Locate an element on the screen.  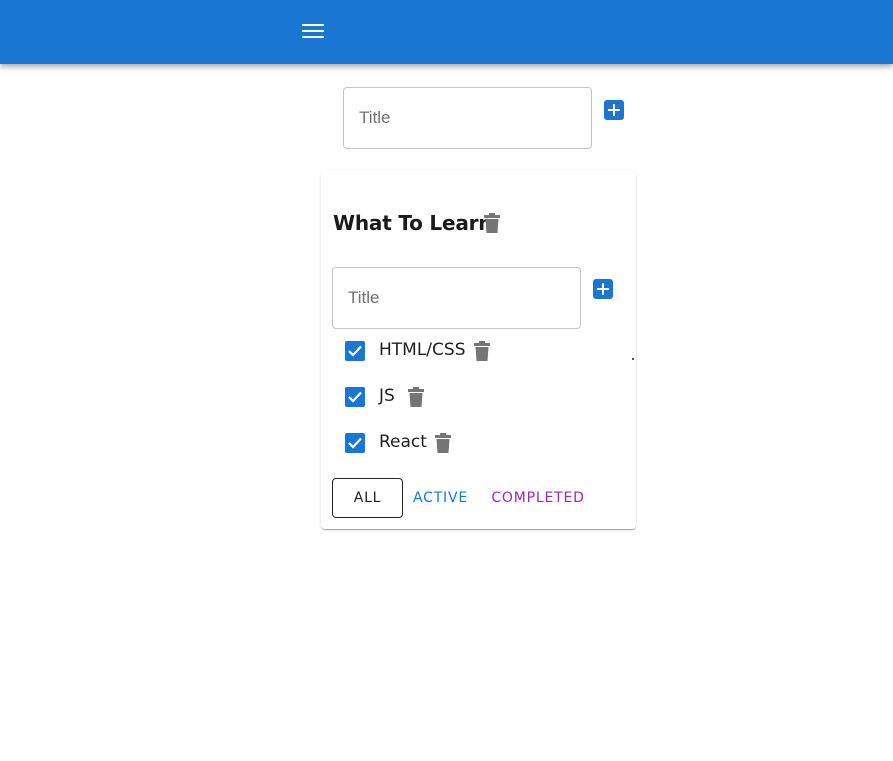
delete-list-button is located at coordinates (492, 223).